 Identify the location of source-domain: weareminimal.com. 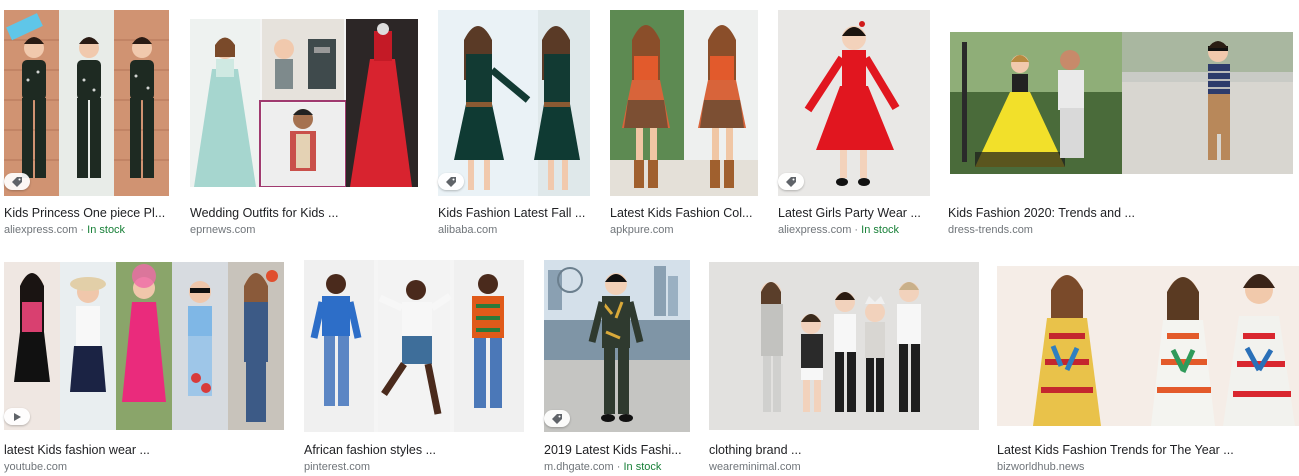
(755, 467).